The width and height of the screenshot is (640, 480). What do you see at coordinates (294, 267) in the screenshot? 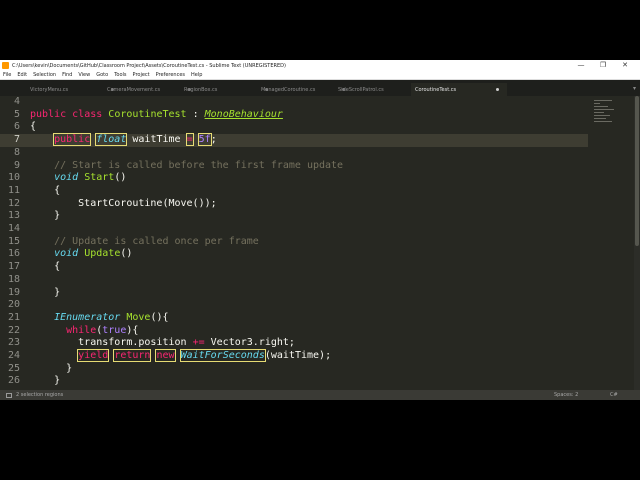
I see `code-line: 17 {` at bounding box center [294, 267].